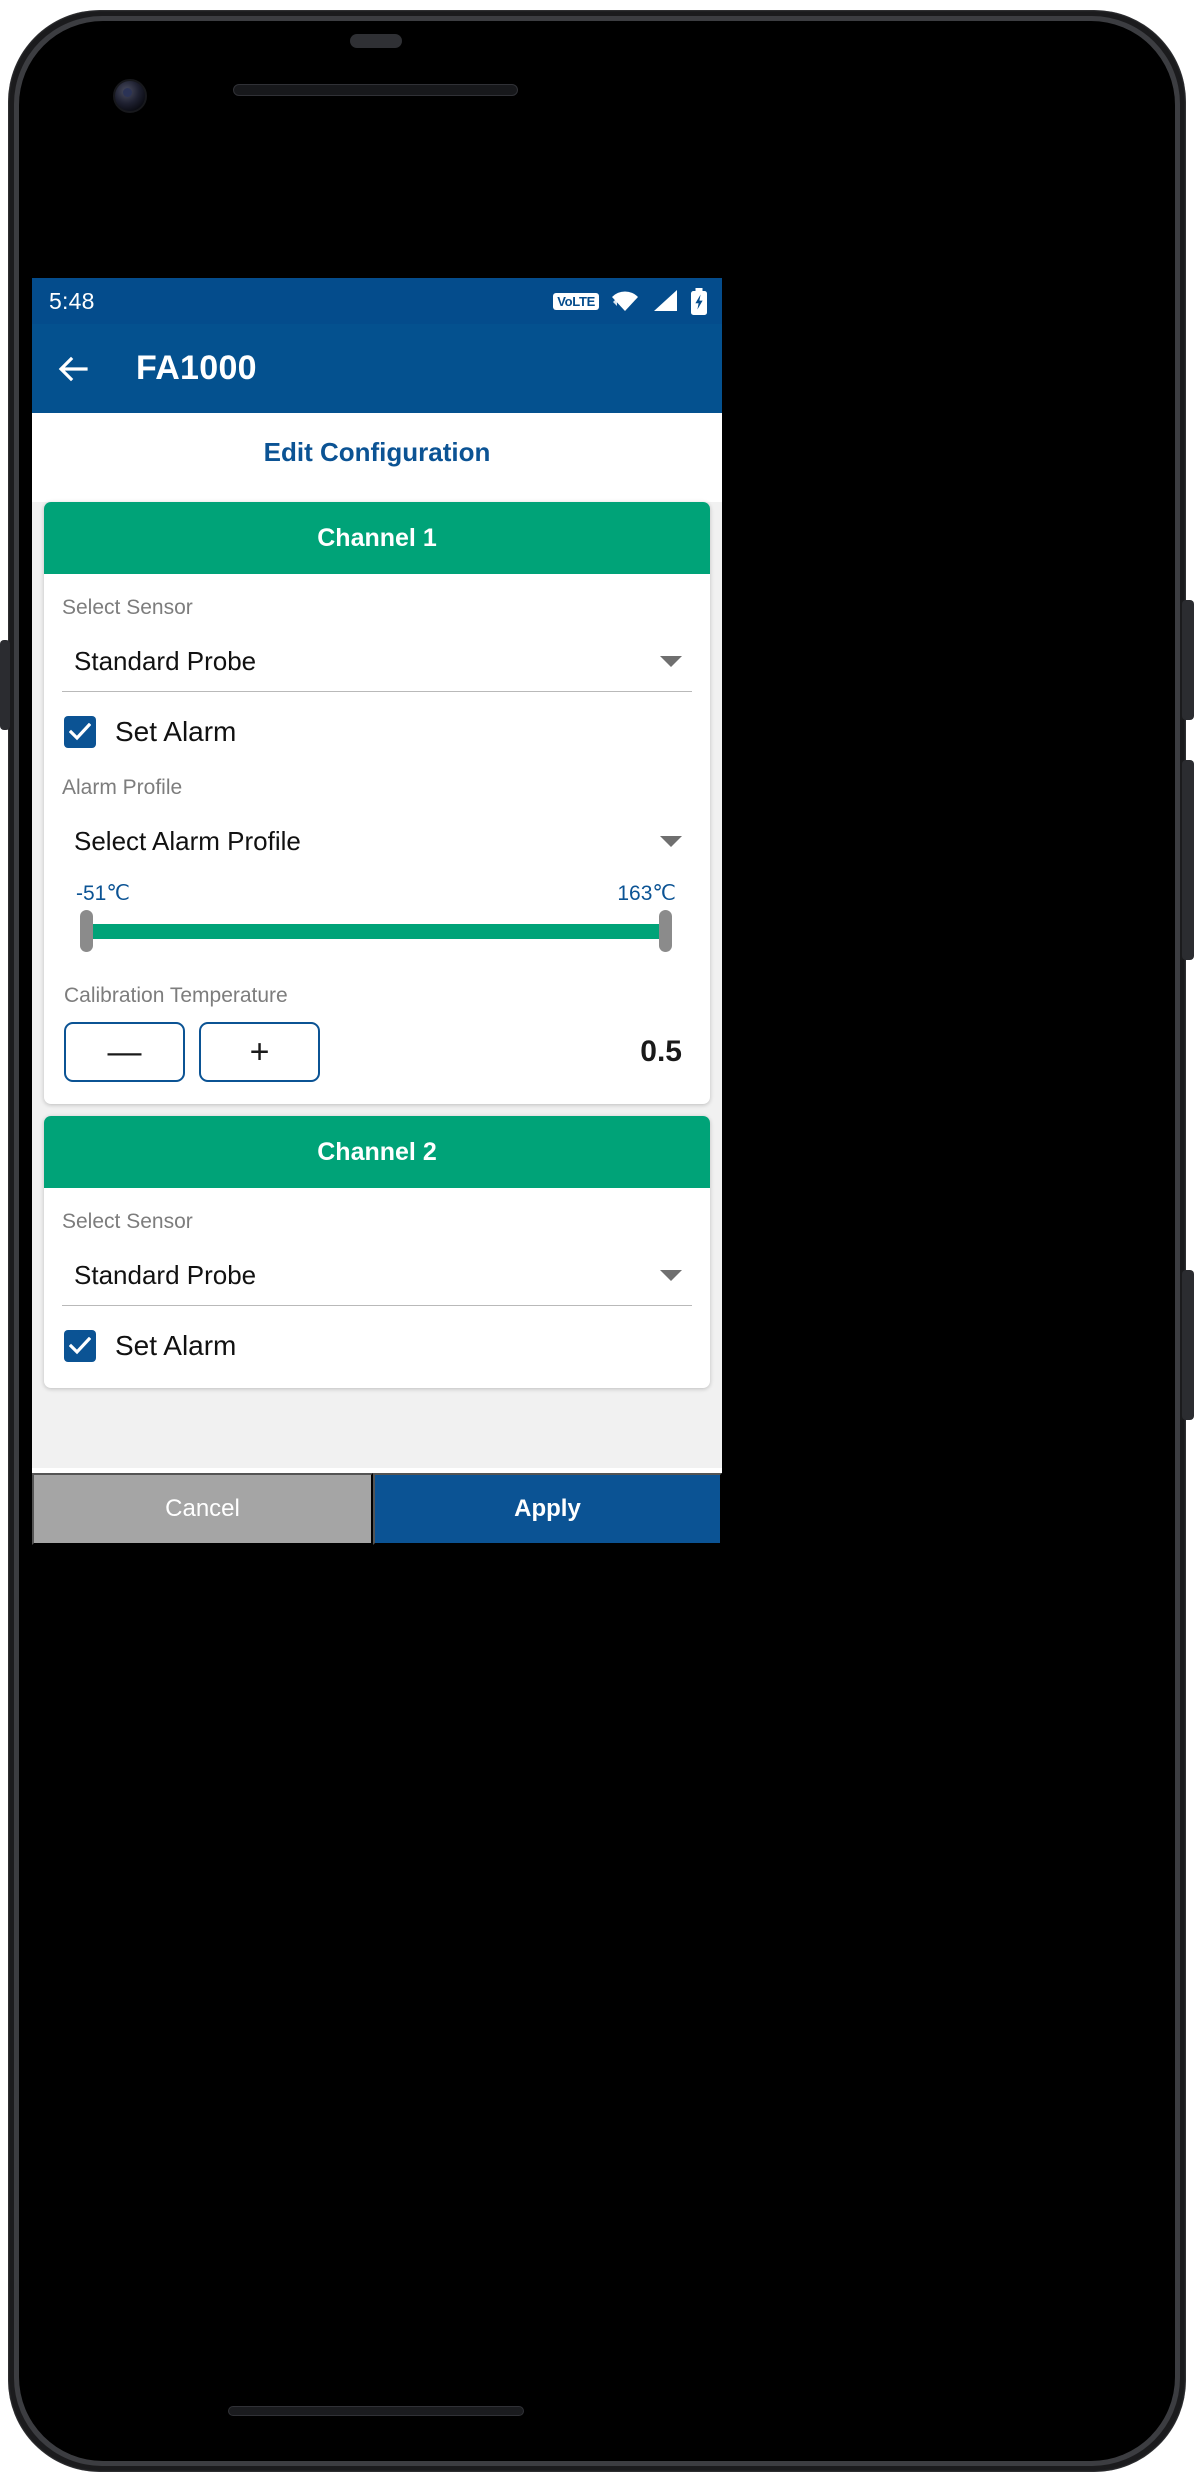 The image size is (1194, 2480). Describe the element at coordinates (377, 451) in the screenshot. I see `page-title: Edit Configuration` at that location.